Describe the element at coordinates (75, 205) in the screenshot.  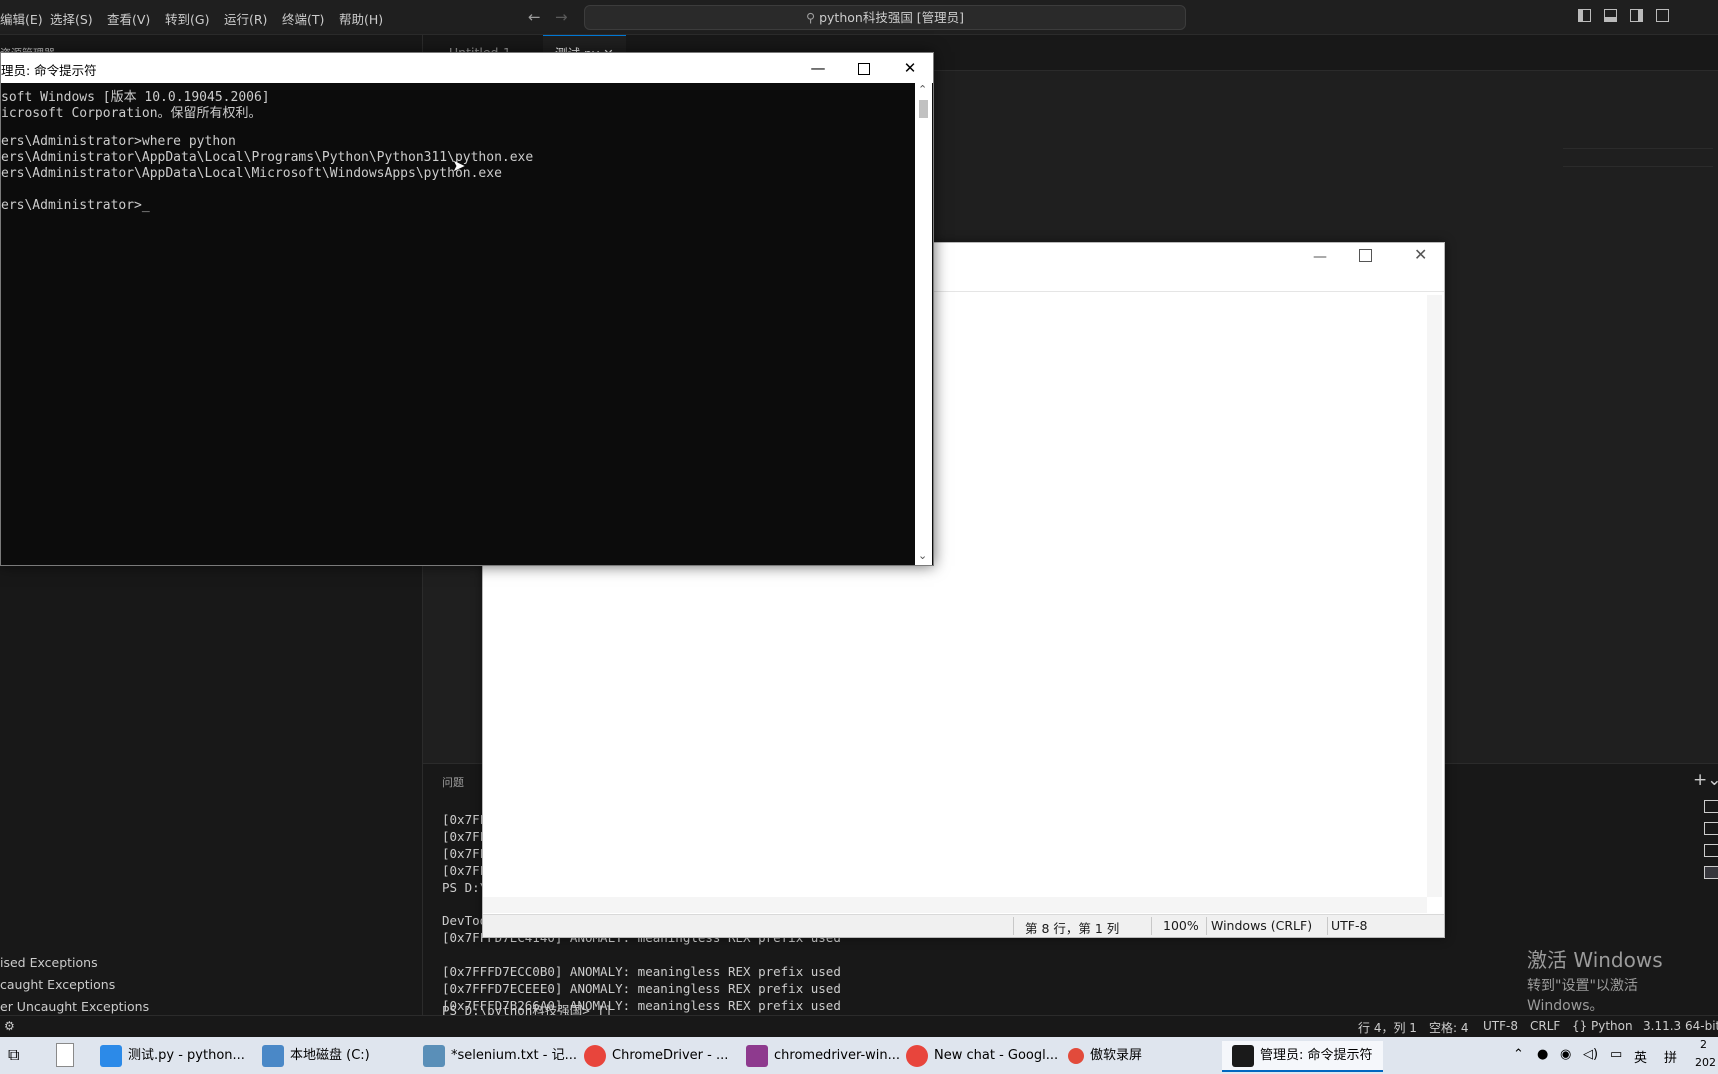
I see `cmd-prompt-line: ers\Administrator>_` at that location.